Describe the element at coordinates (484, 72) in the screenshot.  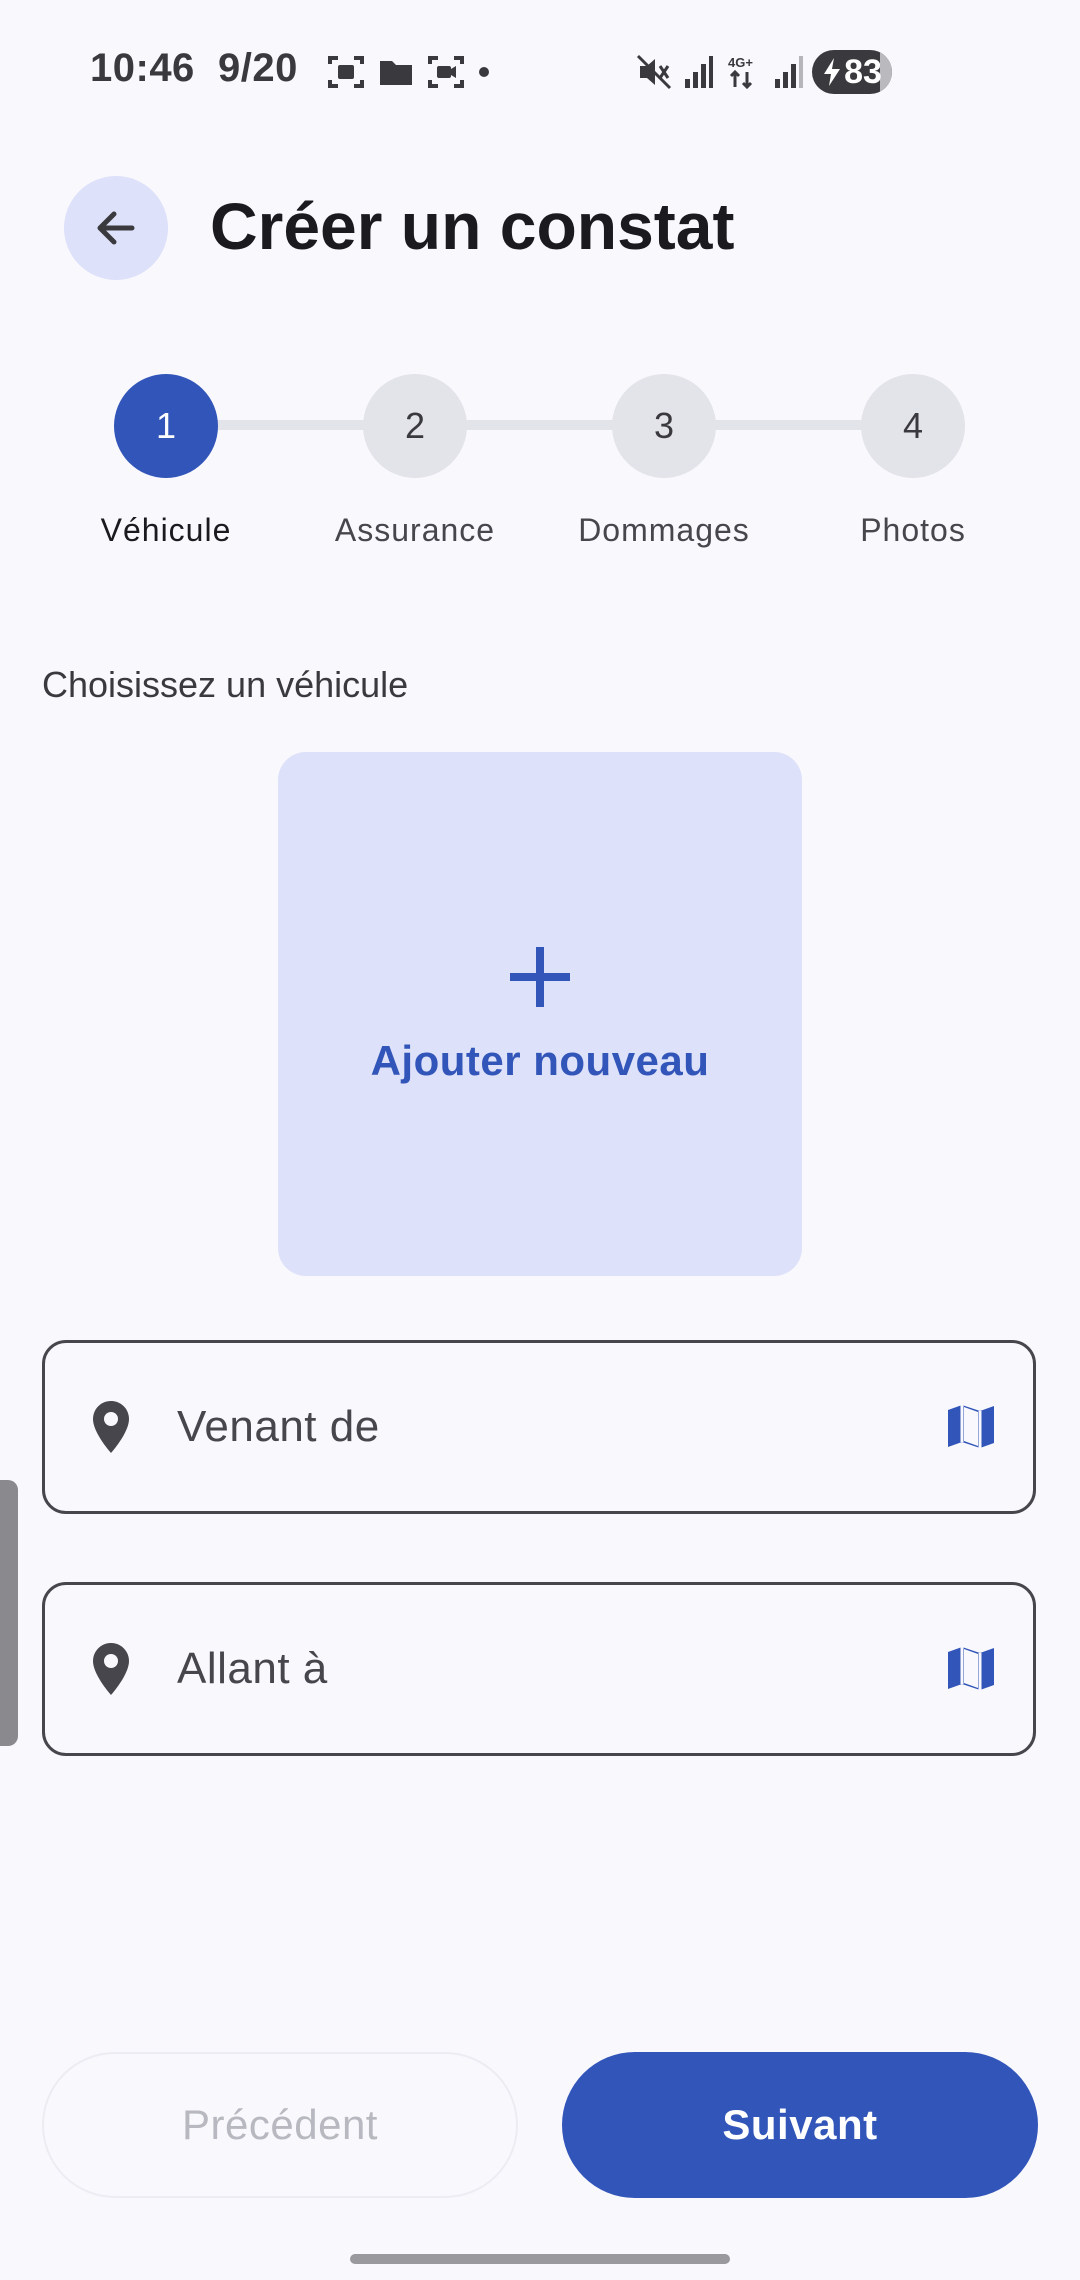
I see `dot-icon` at that location.